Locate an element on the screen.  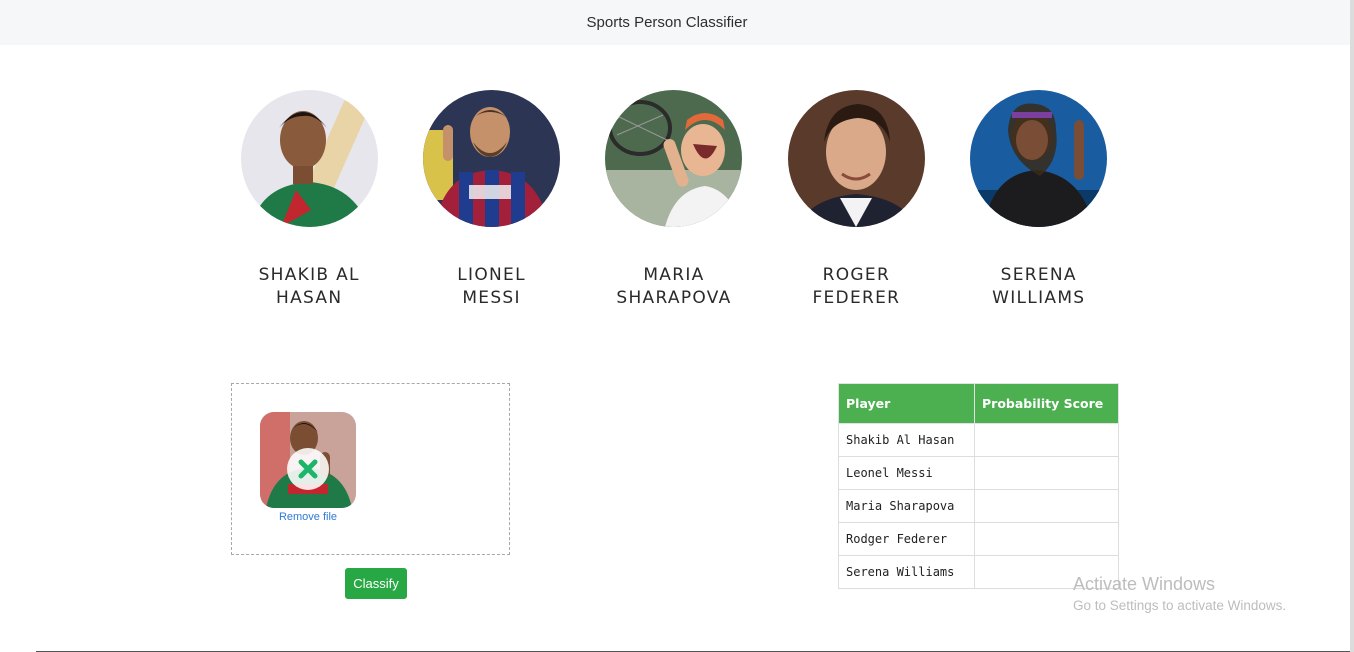
player-photo-shakib is located at coordinates (309, 158).